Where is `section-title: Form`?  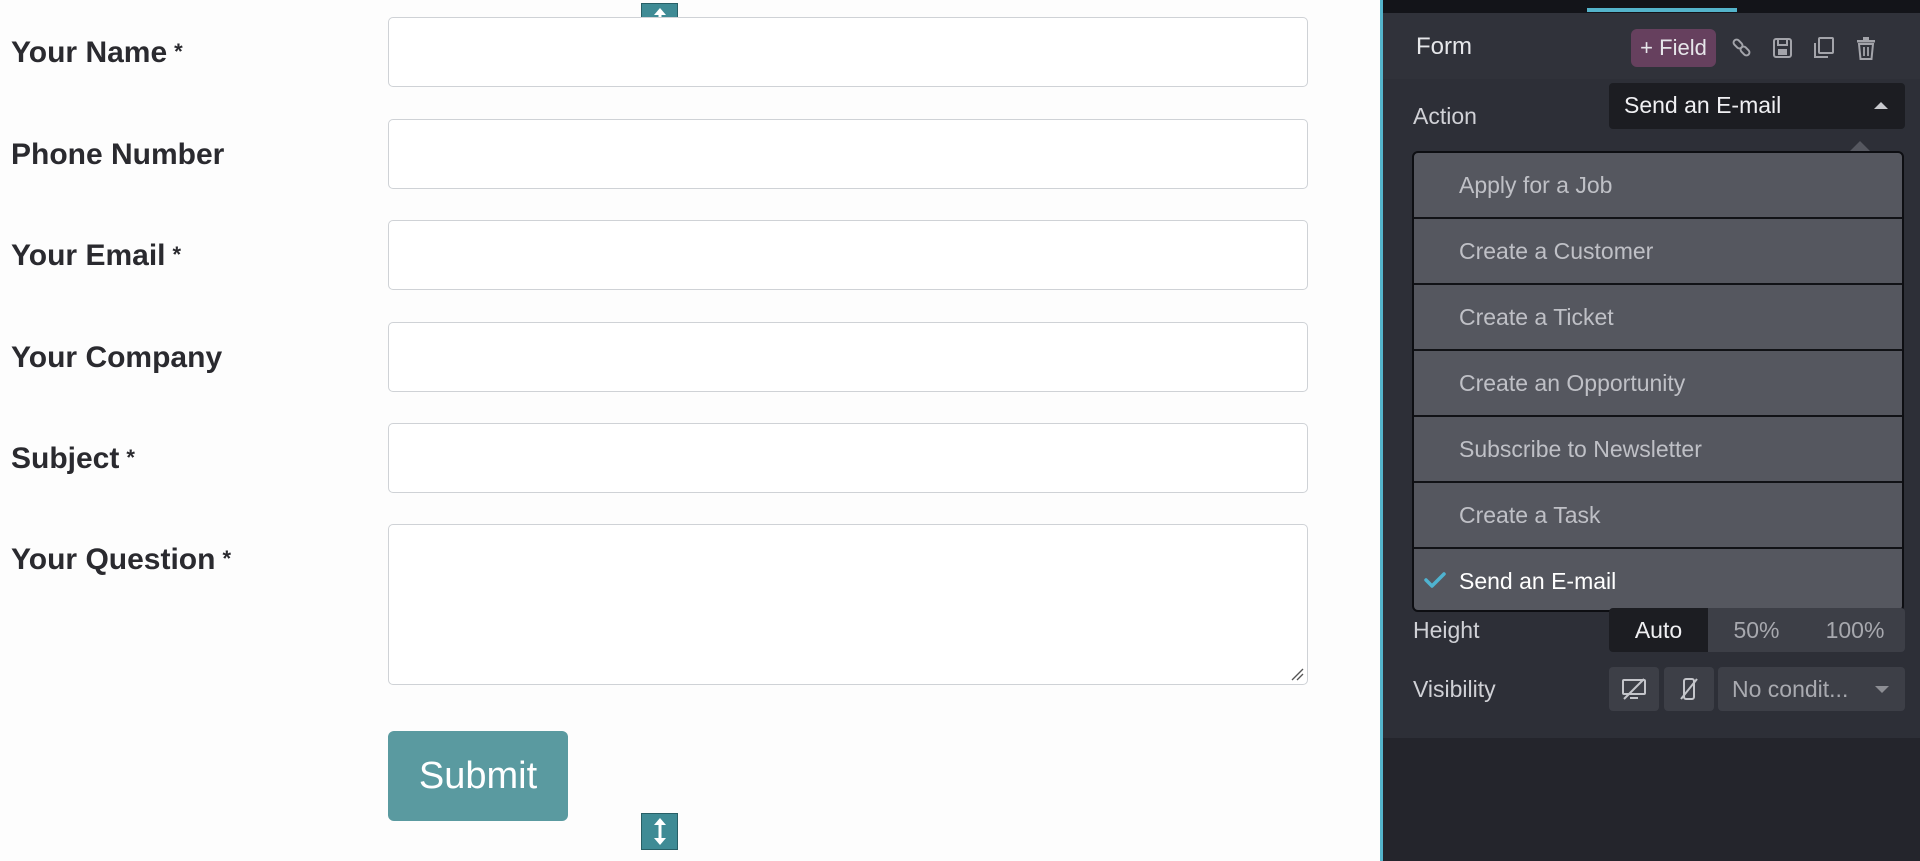 section-title: Form is located at coordinates (1444, 46).